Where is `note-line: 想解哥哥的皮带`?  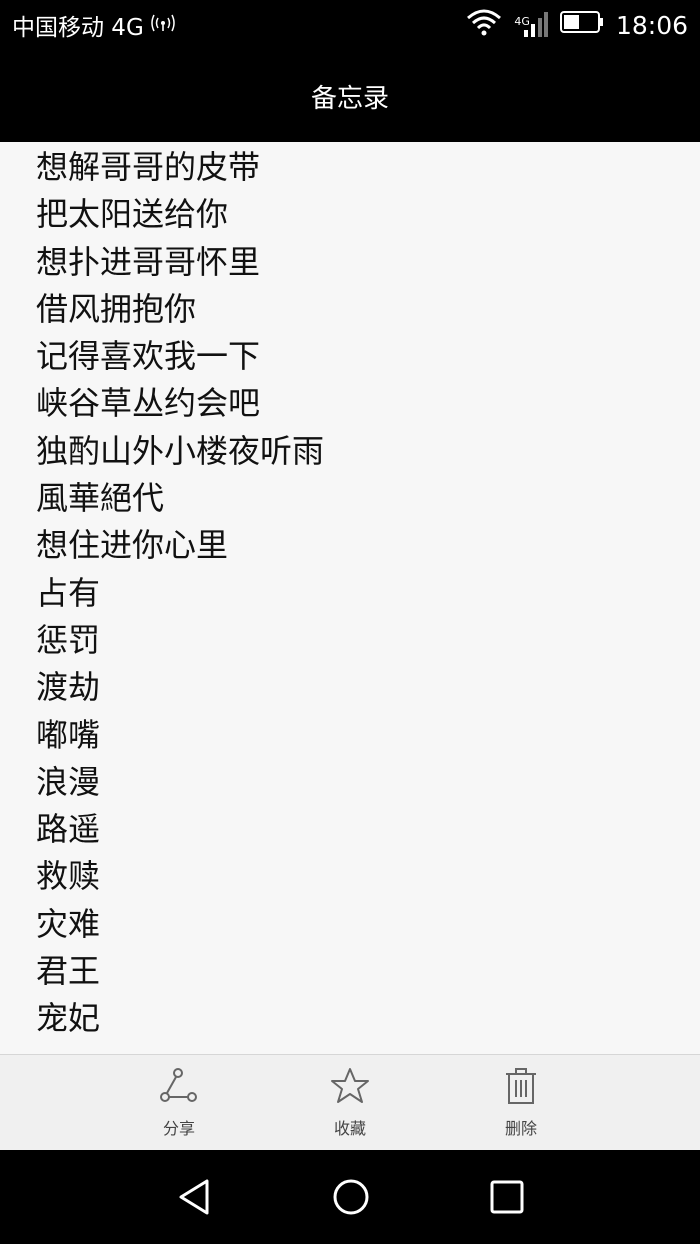 note-line: 想解哥哥的皮带 is located at coordinates (148, 167).